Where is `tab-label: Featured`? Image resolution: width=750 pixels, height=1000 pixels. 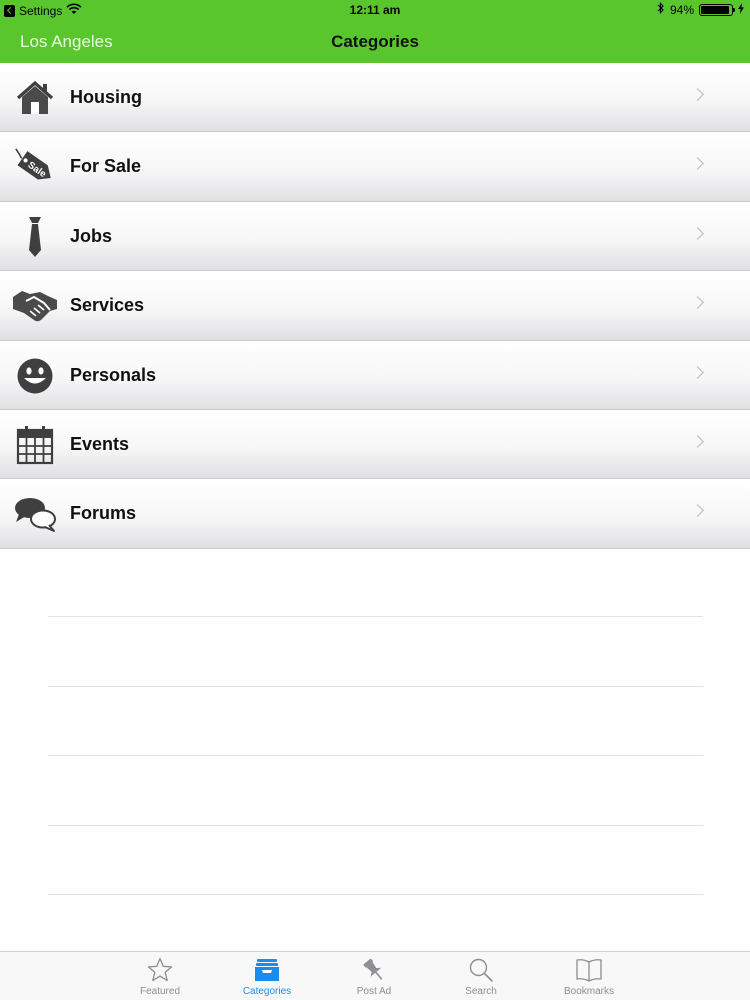
tab-label: Featured is located at coordinates (160, 991).